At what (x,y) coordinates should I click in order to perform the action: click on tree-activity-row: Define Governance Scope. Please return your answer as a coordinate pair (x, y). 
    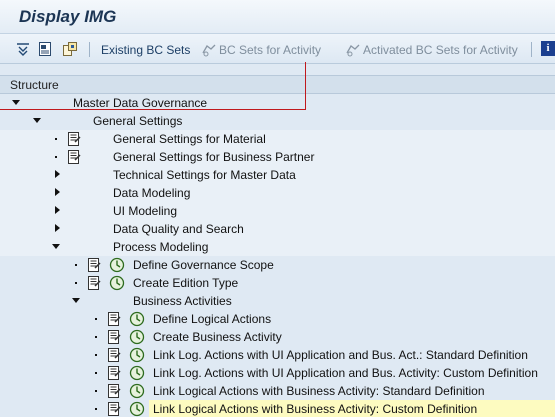
    Looking at the image, I should click on (277, 265).